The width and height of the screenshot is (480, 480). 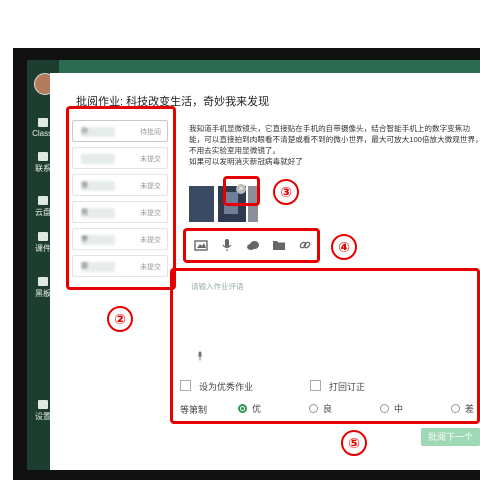 I want to click on student-item: 张 未提交, so click(x=120, y=185).